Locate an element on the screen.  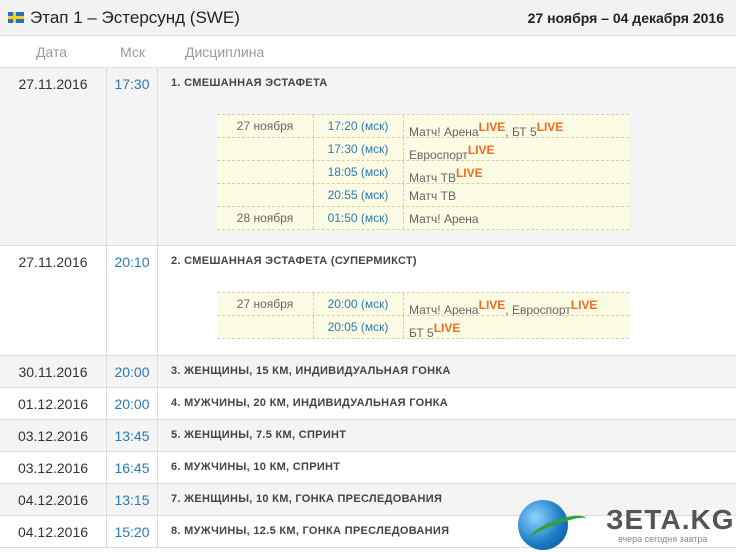
broadcast-channels: Матч ТВ is located at coordinates (432, 196).